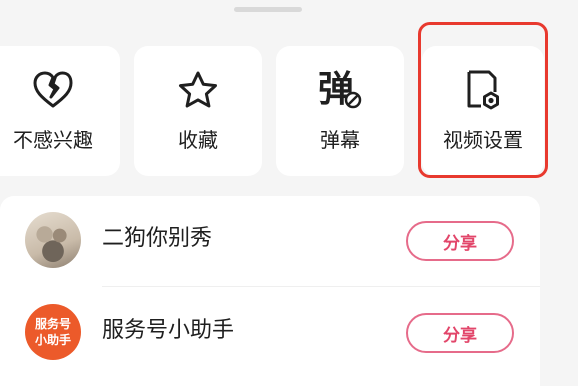 Image resolution: width=578 pixels, height=386 pixels. Describe the element at coordinates (168, 330) in the screenshot. I see `contact-name: 服务号小助手` at that location.